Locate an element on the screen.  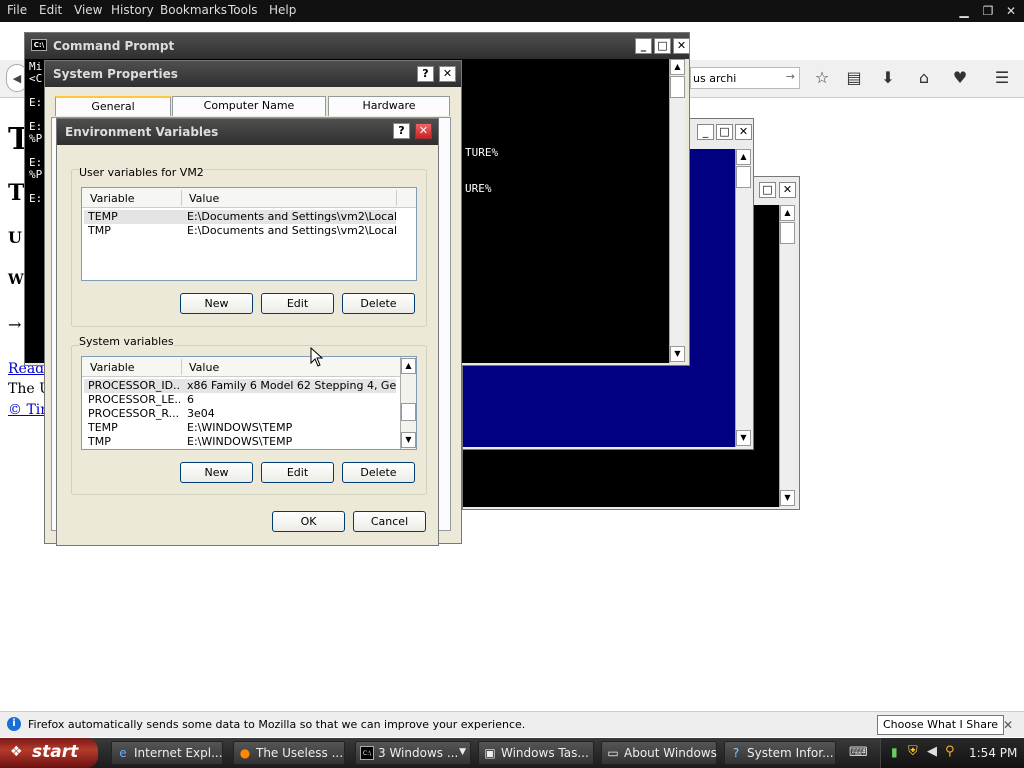
volume-icon: ◀ is located at coordinates (932, 751).